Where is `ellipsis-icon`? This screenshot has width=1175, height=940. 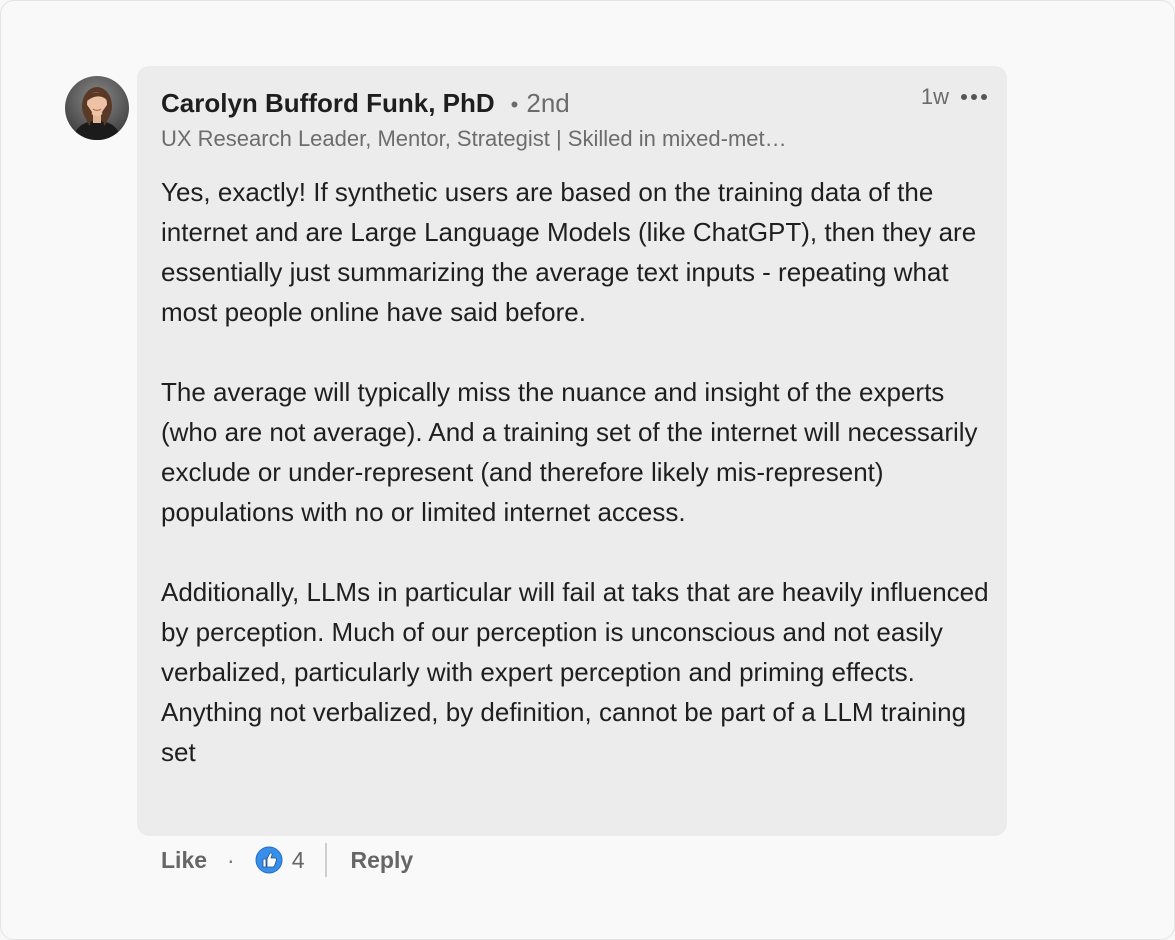 ellipsis-icon is located at coordinates (974, 97).